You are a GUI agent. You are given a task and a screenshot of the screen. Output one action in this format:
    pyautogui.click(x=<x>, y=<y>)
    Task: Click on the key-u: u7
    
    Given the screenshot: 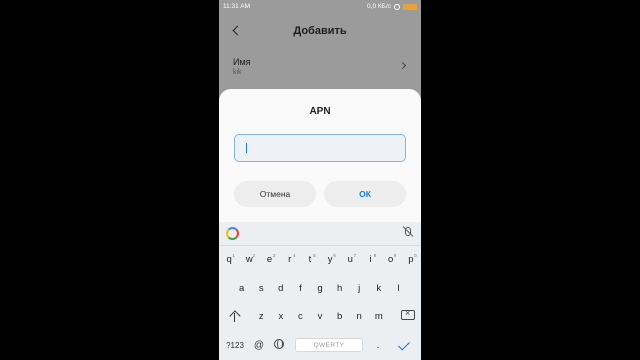 What is the action you would take?
    pyautogui.click(x=350, y=259)
    